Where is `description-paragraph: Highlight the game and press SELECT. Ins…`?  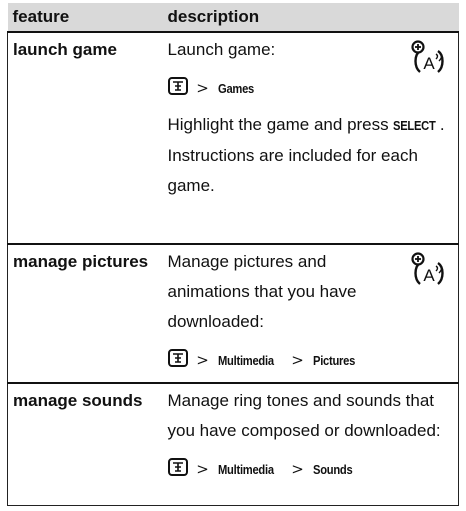 description-paragraph: Highlight the game and press SELECT. Ins… is located at coordinates (309, 155).